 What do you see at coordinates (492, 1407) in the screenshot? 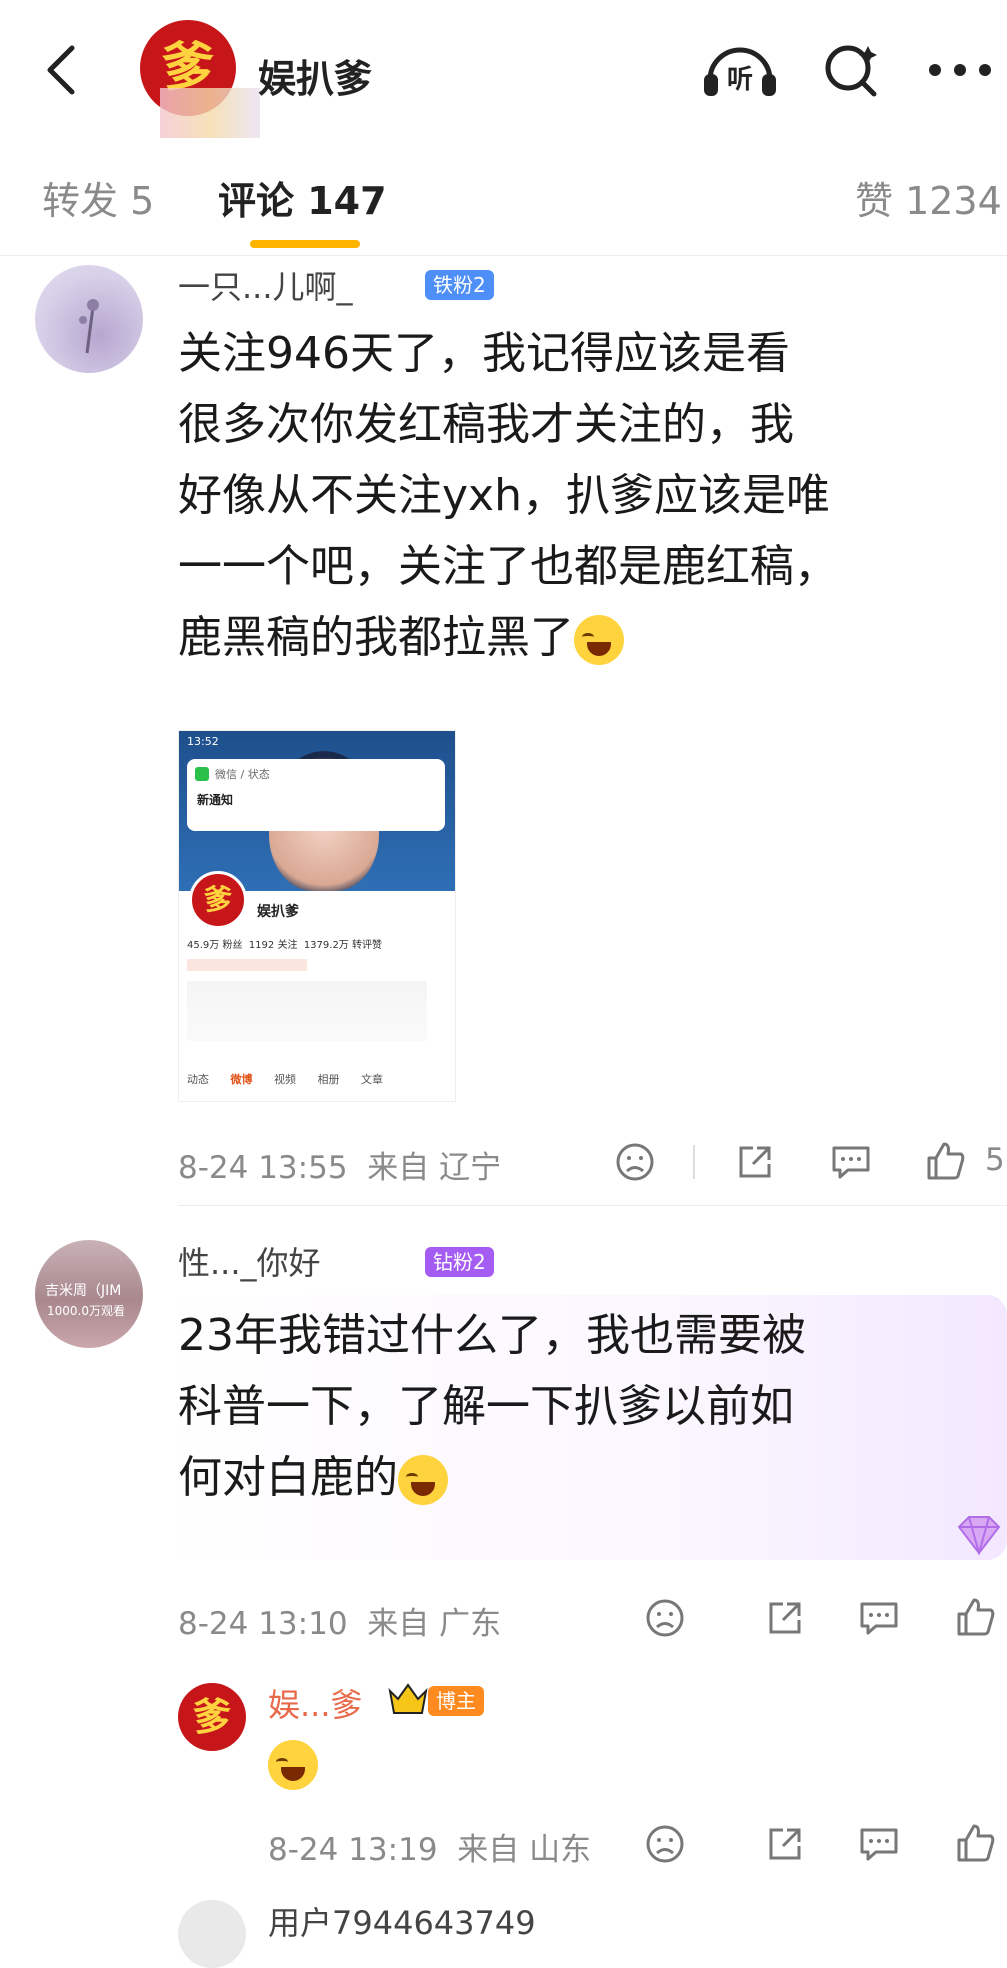
I see `comment-text: 23年我错过什么了，我也需要被 科普一下，了解一下扒爹以前如 何对白鹿的` at bounding box center [492, 1407].